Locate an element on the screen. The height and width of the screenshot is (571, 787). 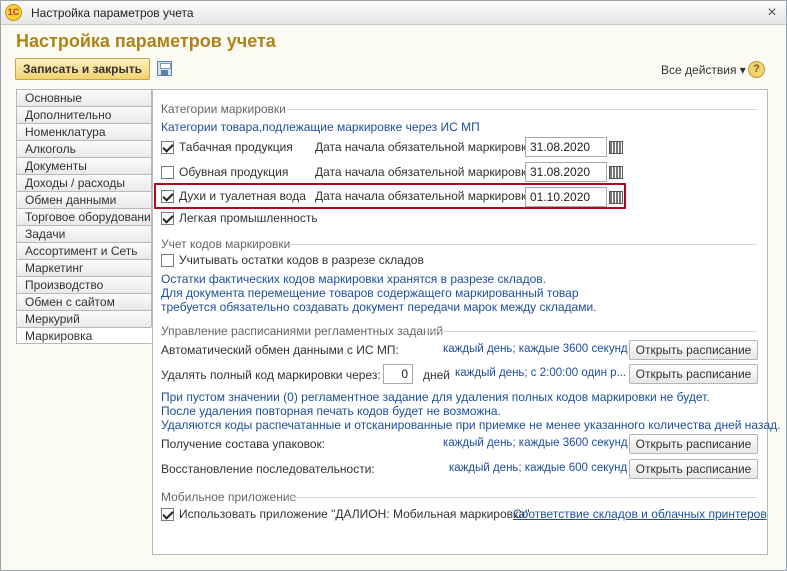
delete-days-input: 0 is located at coordinates (398, 374).